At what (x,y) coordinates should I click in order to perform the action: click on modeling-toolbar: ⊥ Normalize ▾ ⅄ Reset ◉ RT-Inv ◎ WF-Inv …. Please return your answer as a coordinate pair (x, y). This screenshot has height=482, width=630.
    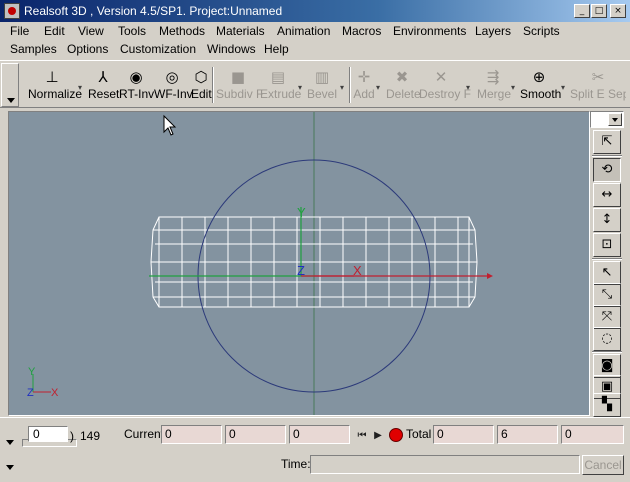
    Looking at the image, I should click on (315, 84).